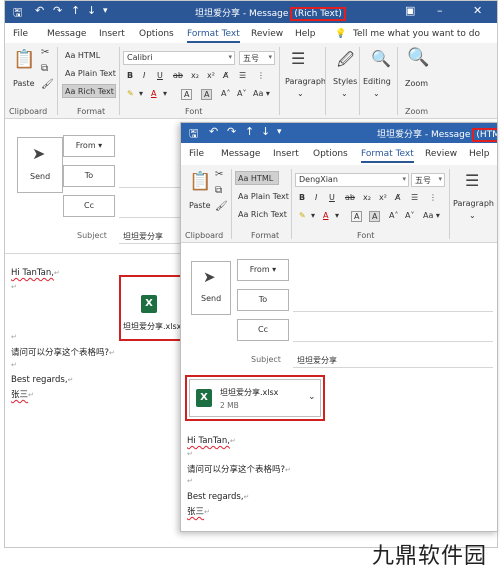 The height and width of the screenshot is (572, 500). What do you see at coordinates (410, 10) in the screenshot?
I see `ribbon-display-icon: ▣` at bounding box center [410, 10].